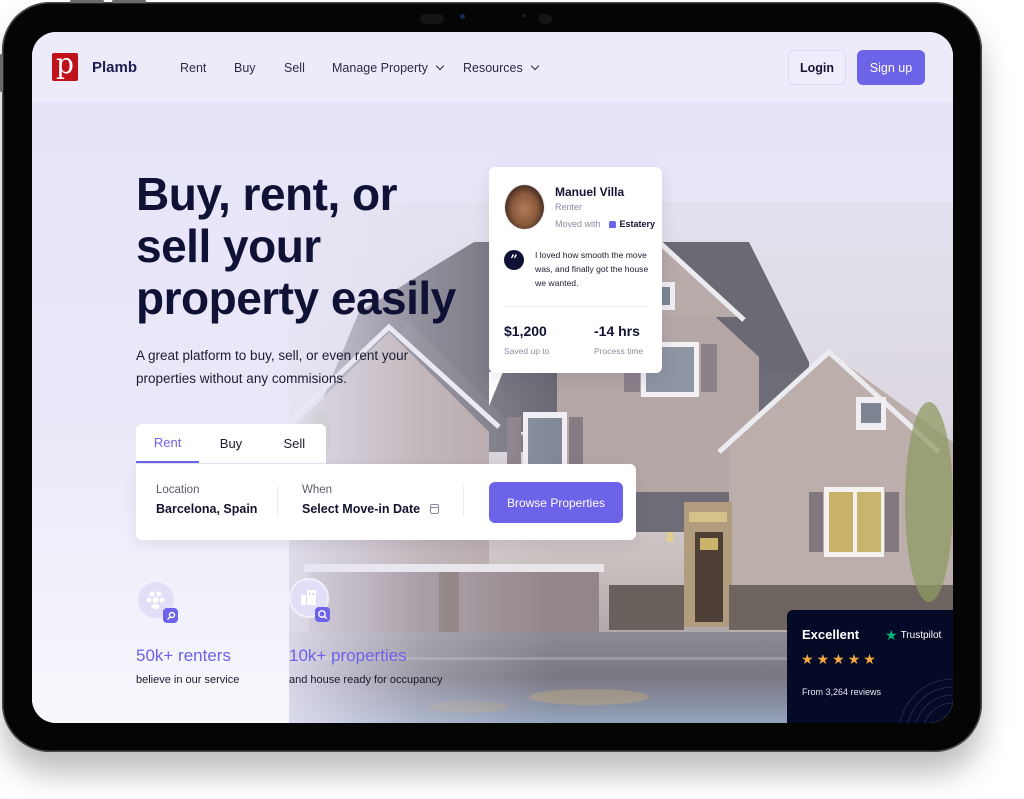  Describe the element at coordinates (891, 67) in the screenshot. I see `signup-button: Sign up` at that location.